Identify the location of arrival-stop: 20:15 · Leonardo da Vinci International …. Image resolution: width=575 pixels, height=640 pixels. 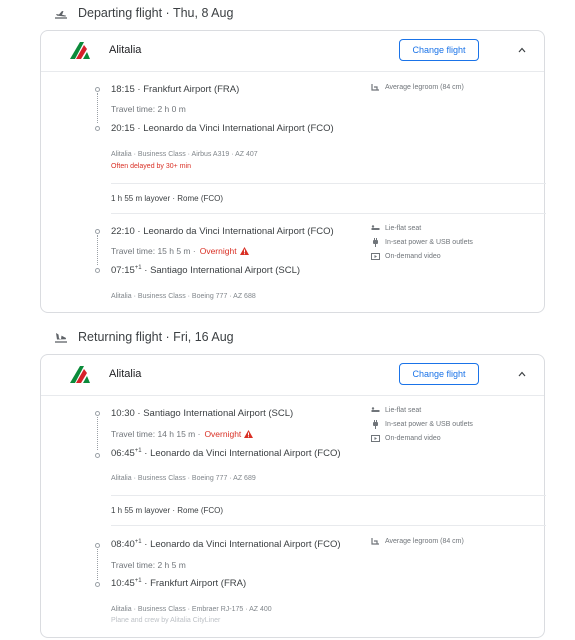
(222, 128).